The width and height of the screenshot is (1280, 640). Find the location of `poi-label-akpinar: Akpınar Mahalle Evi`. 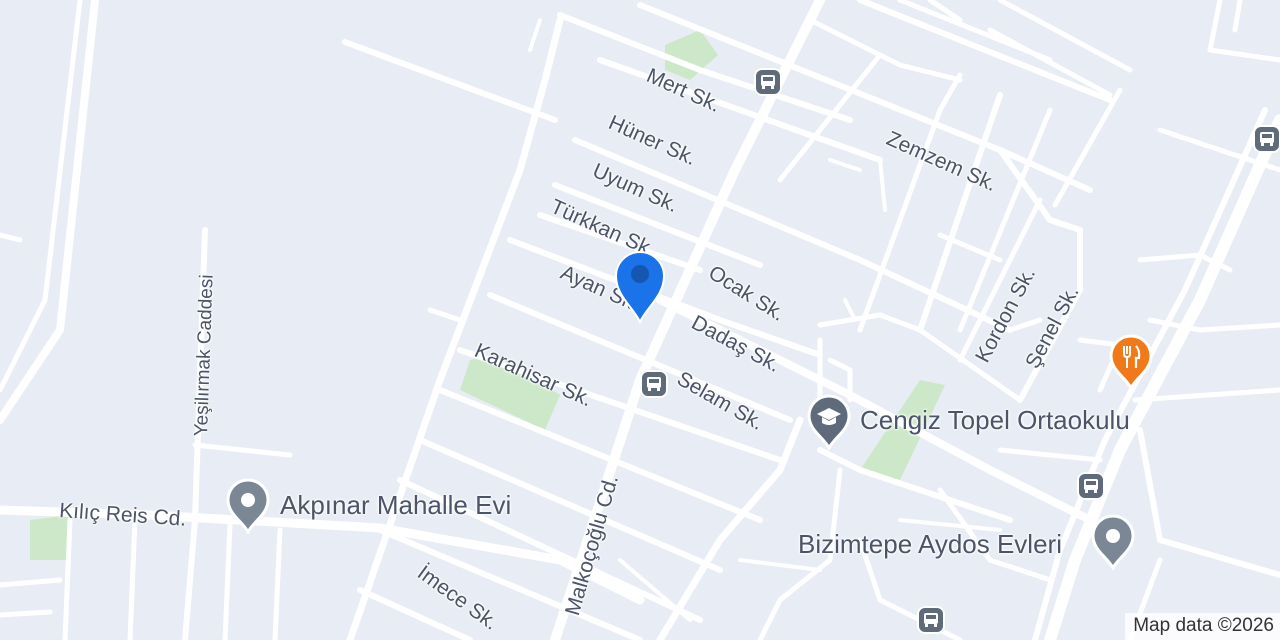

poi-label-akpinar: Akpınar Mahalle Evi is located at coordinates (396, 505).